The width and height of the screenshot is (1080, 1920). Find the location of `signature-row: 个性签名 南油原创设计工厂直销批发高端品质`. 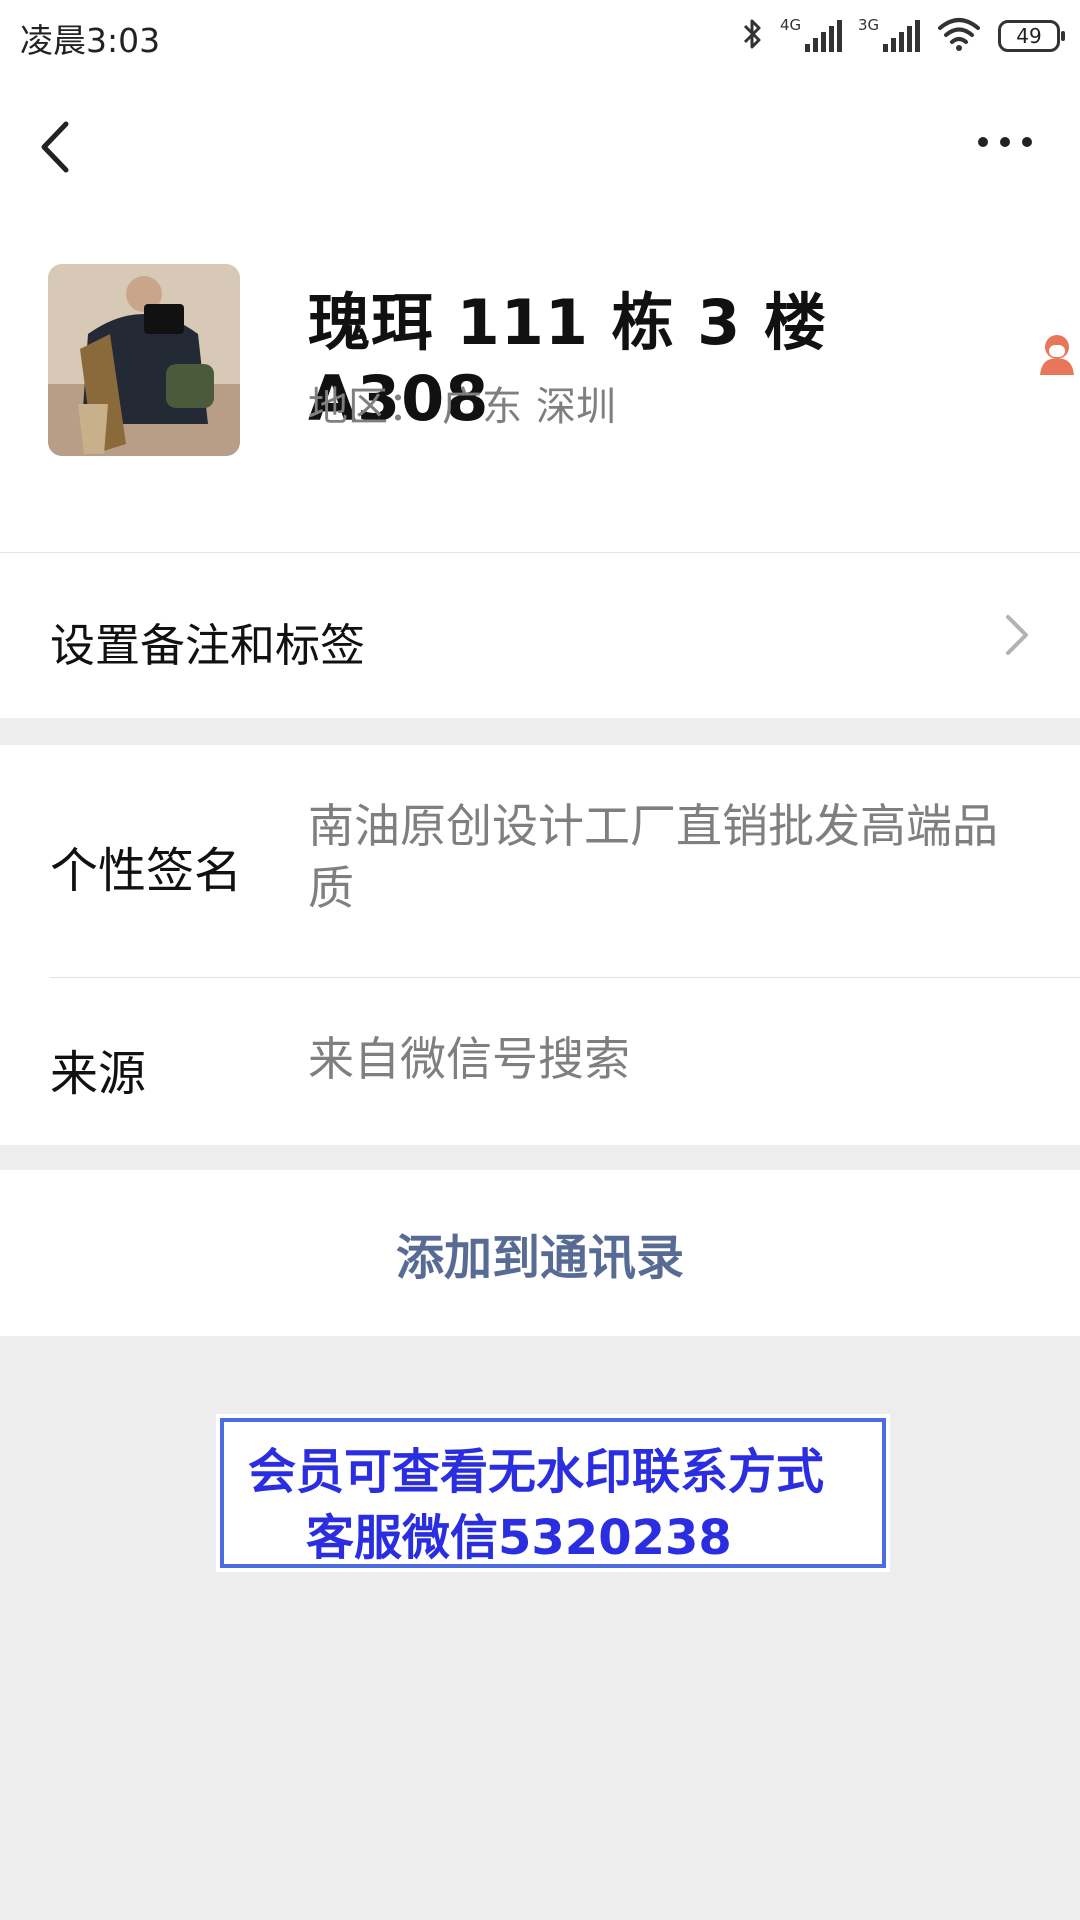

signature-row: 个性签名 南油原创设计工厂直销批发高端品质 is located at coordinates (540, 861).